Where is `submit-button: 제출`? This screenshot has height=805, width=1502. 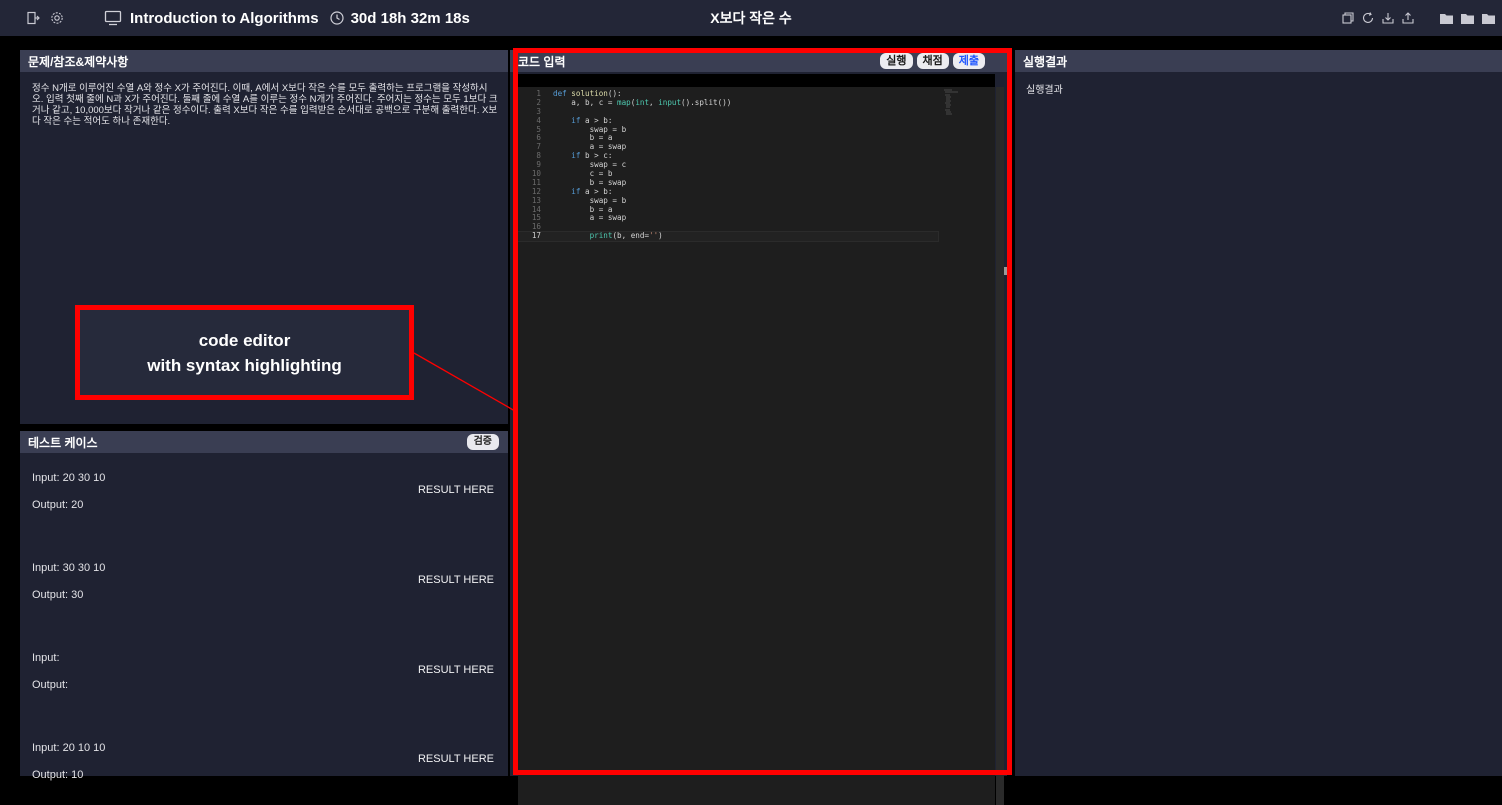 submit-button: 제출 is located at coordinates (968, 61).